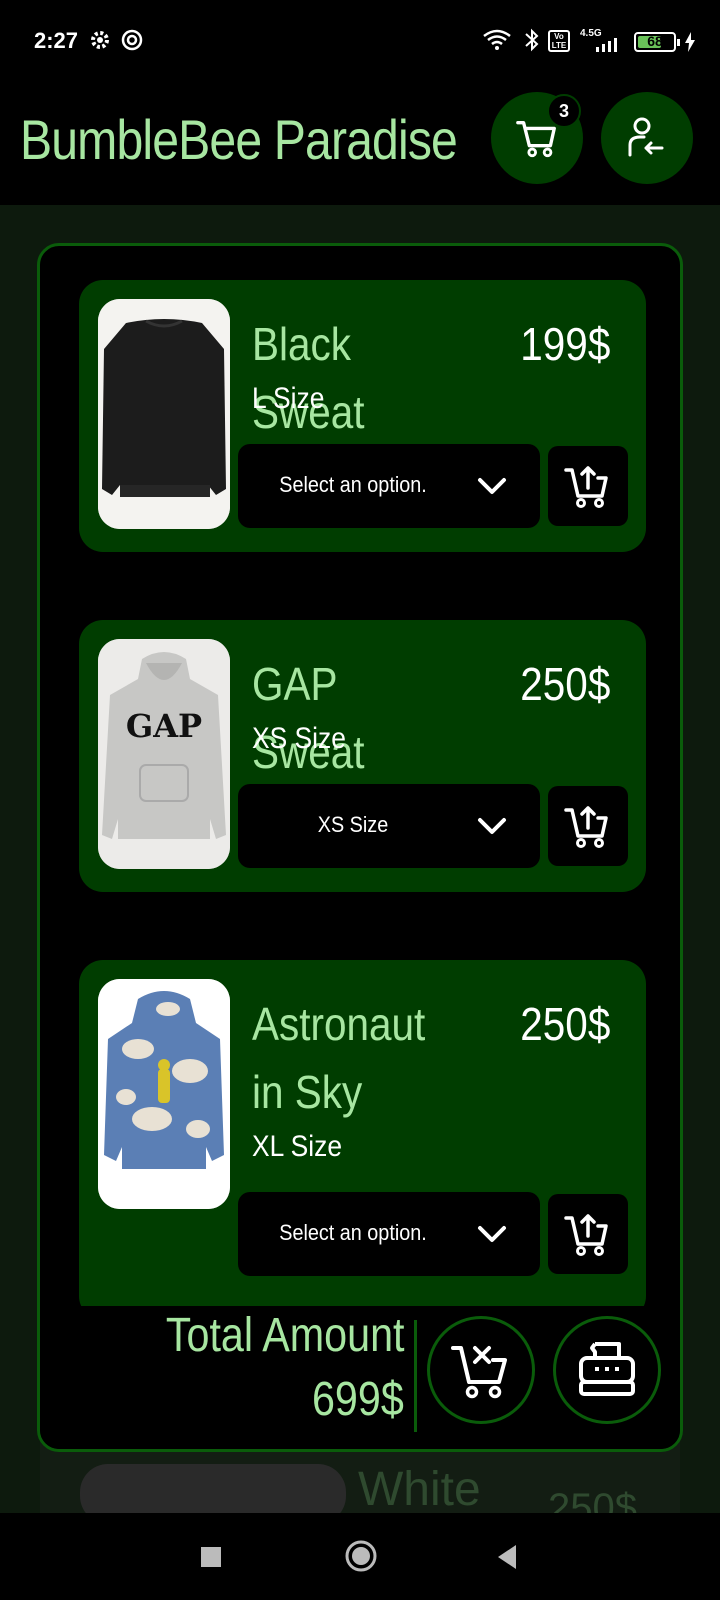  I want to click on app-bar: BumbleBee Paradise 3, so click(360, 143).